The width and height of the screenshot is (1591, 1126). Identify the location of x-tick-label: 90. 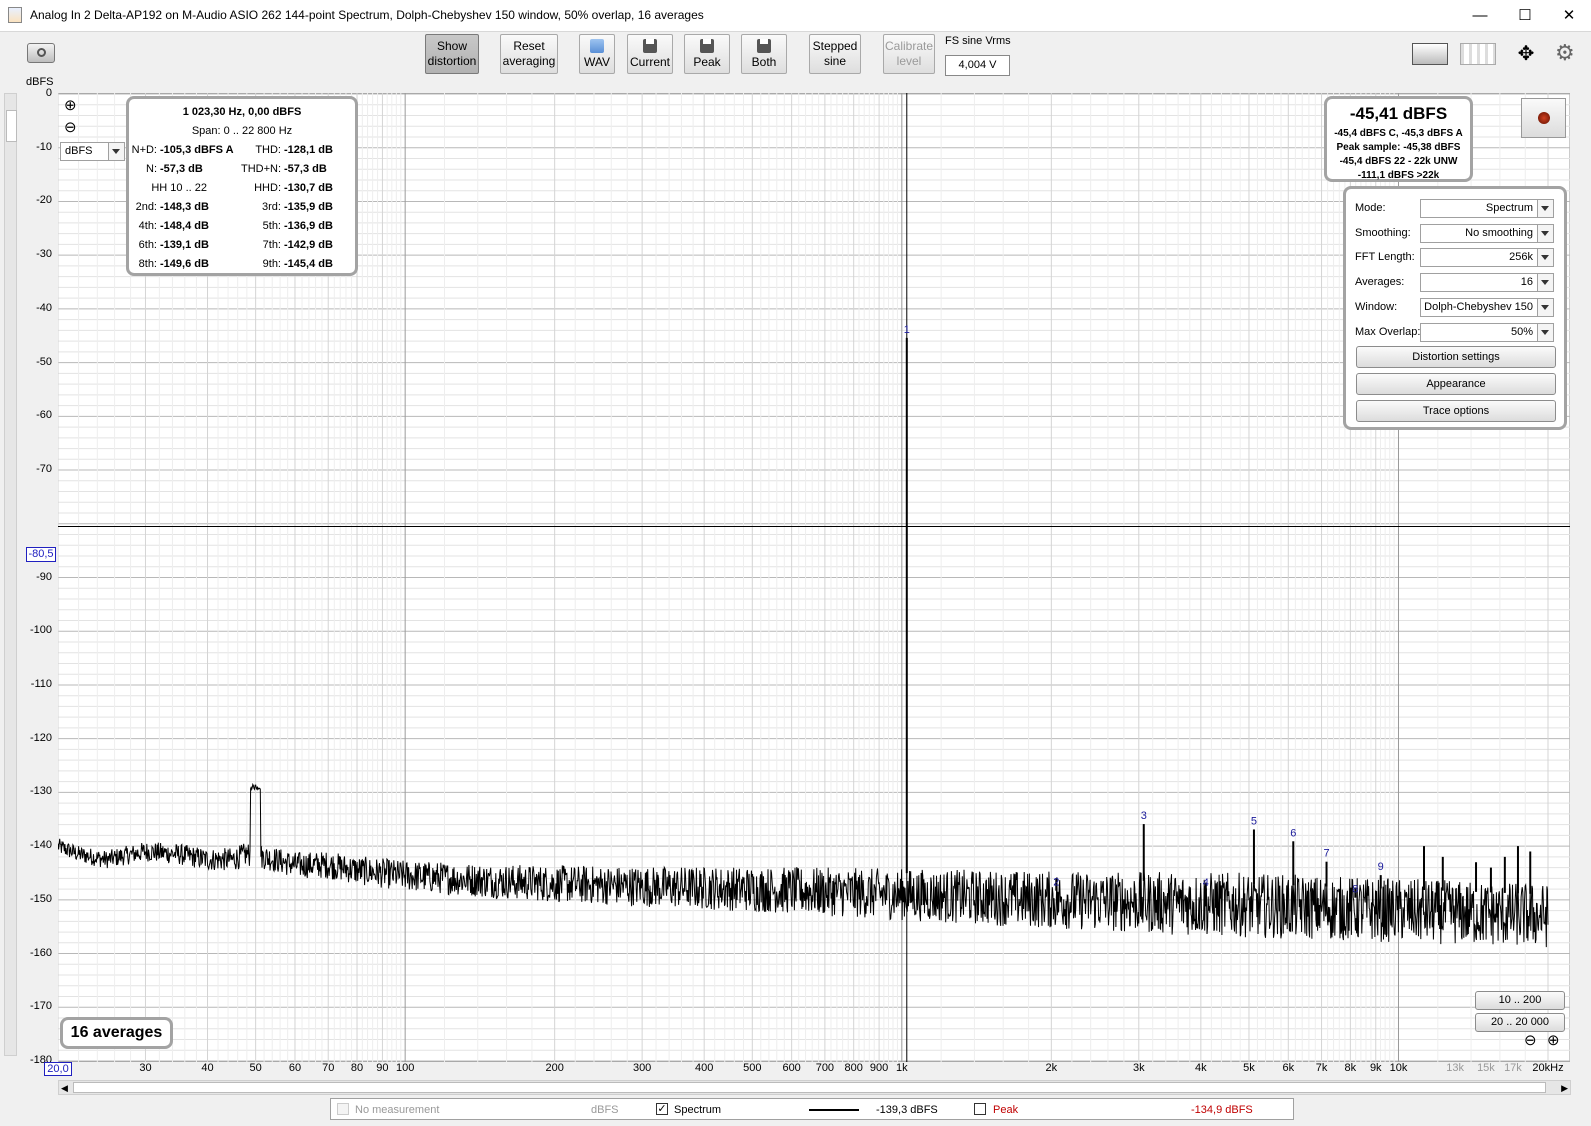
(382, 1068).